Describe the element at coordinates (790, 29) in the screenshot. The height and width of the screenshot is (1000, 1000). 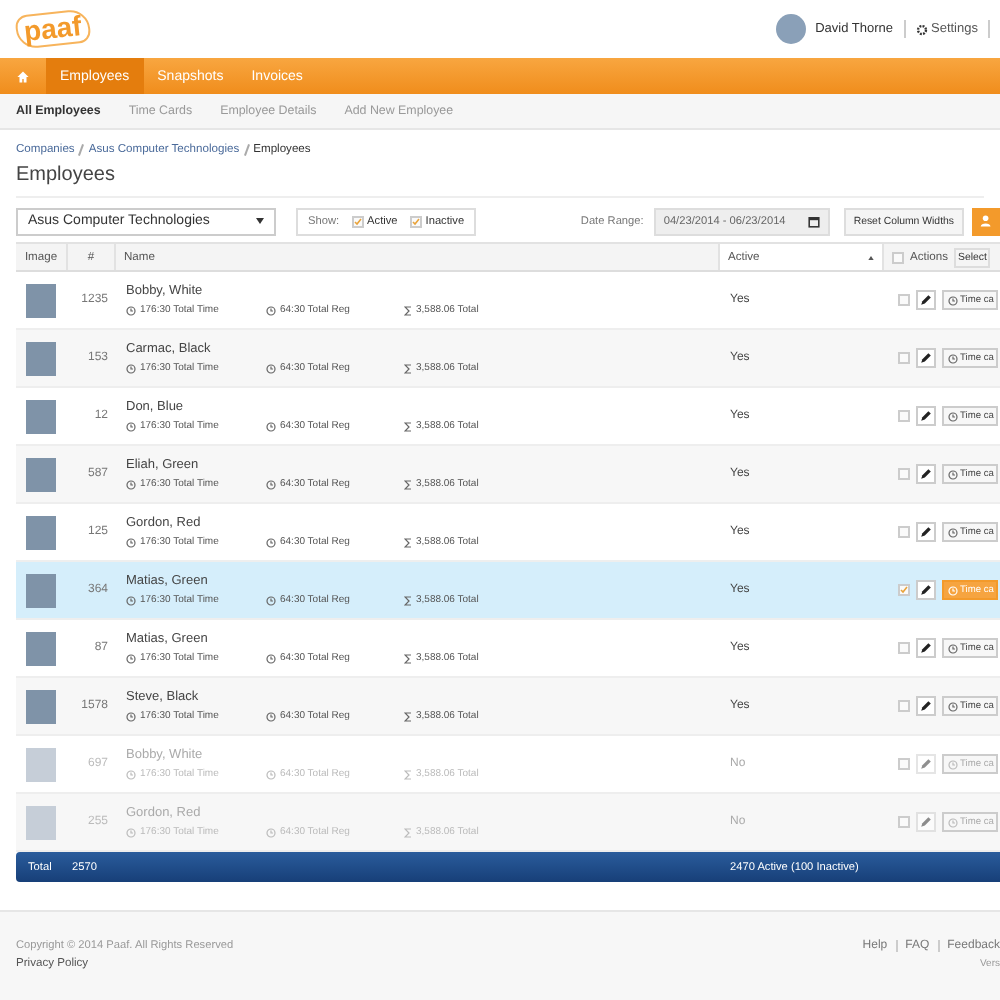
I see `user-avatar` at that location.